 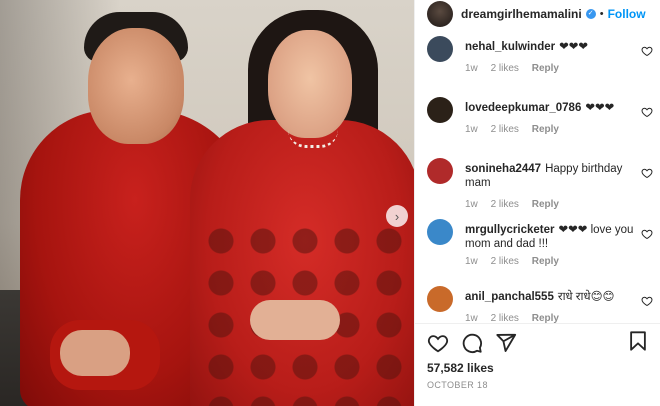 What do you see at coordinates (295, 320) in the screenshot?
I see `photo-woman-hands` at bounding box center [295, 320].